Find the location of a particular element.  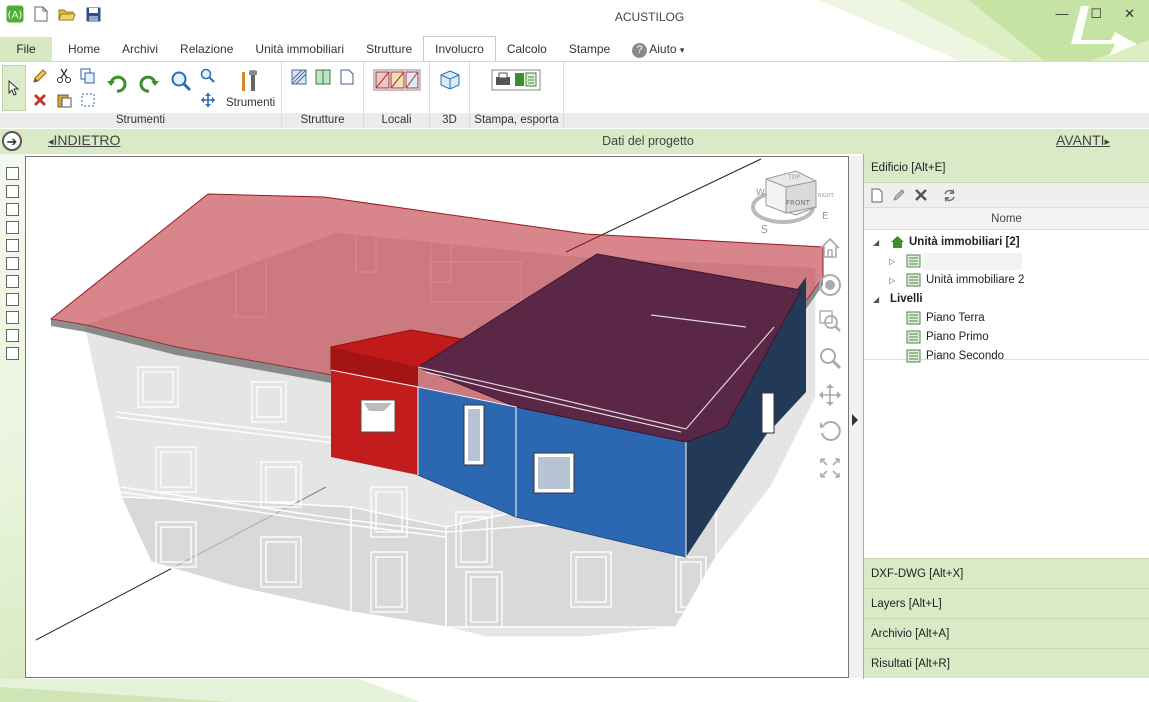

rotate-view-icon is located at coordinates (830, 431).